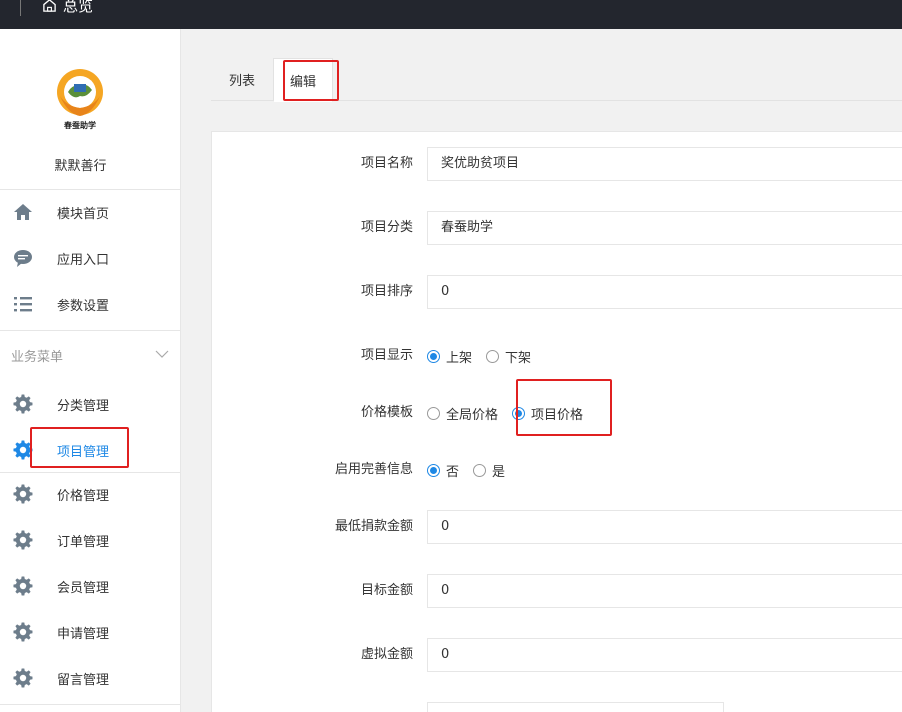 This screenshot has width=902, height=712. I want to click on sidebar-item-label: 申请管理, so click(83, 634).